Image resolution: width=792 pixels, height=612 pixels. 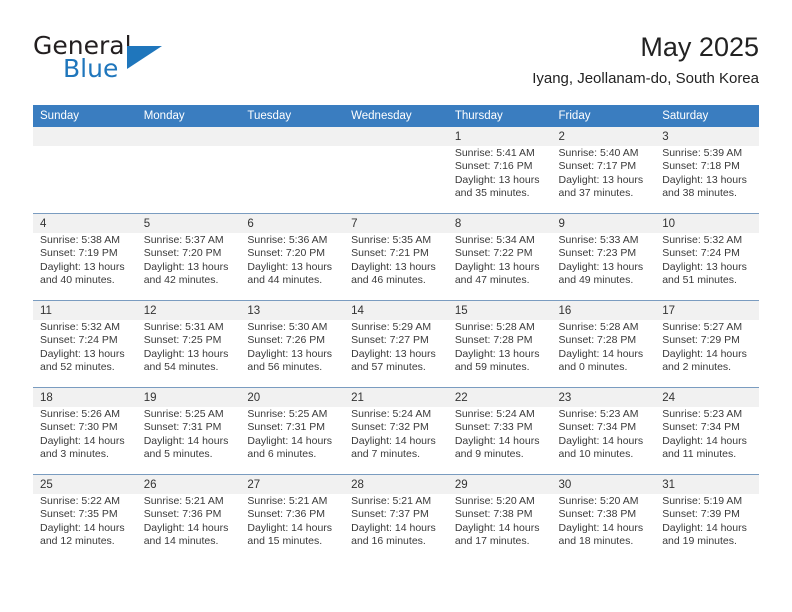 I want to click on day-info-line: Sunset: 7:25 PM, so click(x=182, y=340).